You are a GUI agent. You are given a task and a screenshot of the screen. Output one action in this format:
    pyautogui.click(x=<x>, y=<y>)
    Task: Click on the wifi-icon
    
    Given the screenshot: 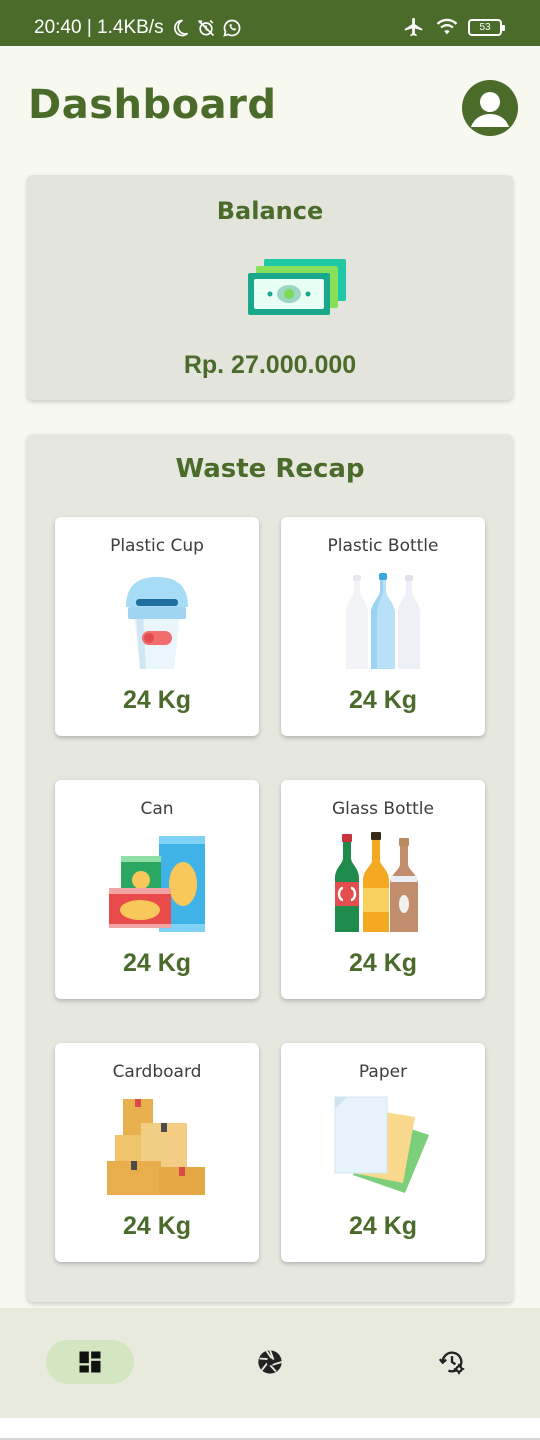 What is the action you would take?
    pyautogui.click(x=447, y=26)
    